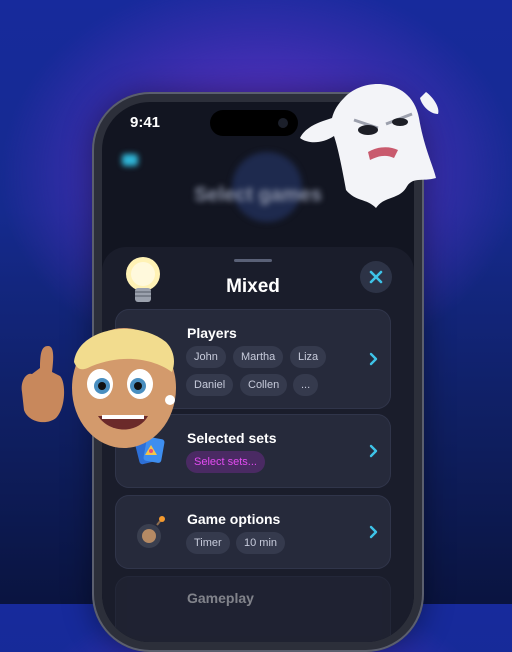  I want to click on close-icon, so click(376, 277).